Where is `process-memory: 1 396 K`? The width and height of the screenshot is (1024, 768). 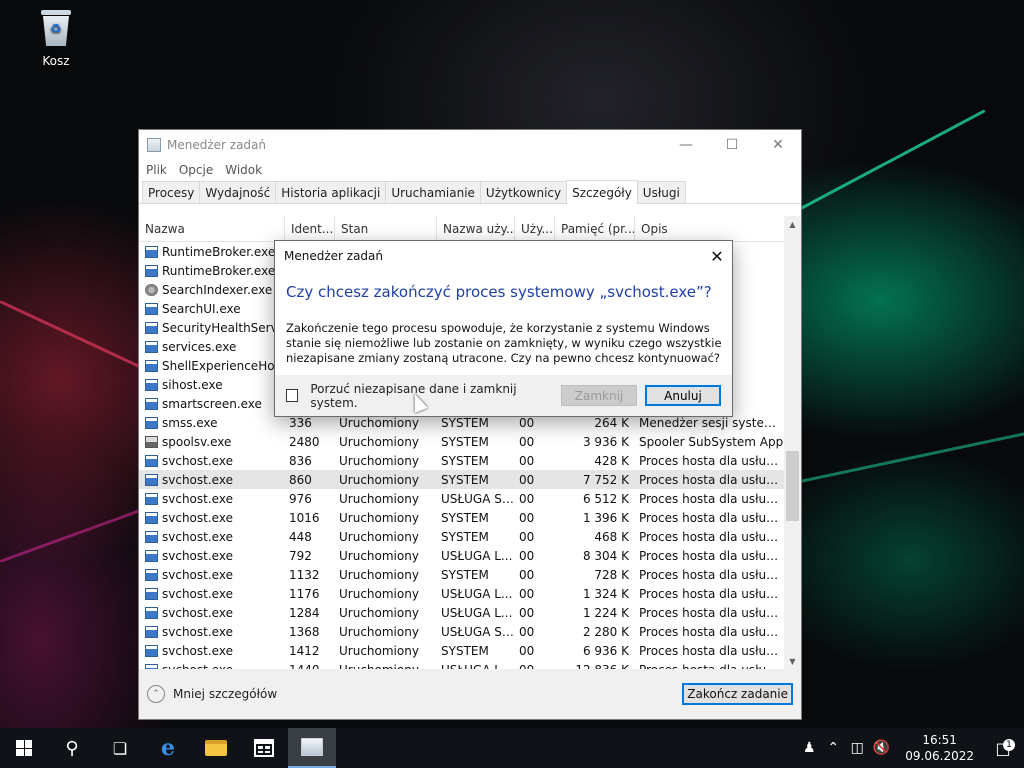 process-memory: 1 396 K is located at coordinates (605, 517).